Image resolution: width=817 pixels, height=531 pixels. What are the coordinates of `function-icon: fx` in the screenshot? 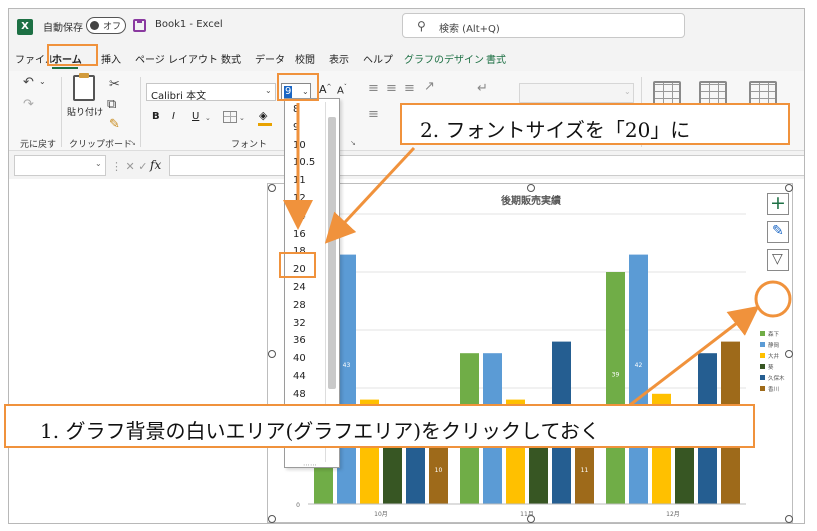 It's located at (155, 165).